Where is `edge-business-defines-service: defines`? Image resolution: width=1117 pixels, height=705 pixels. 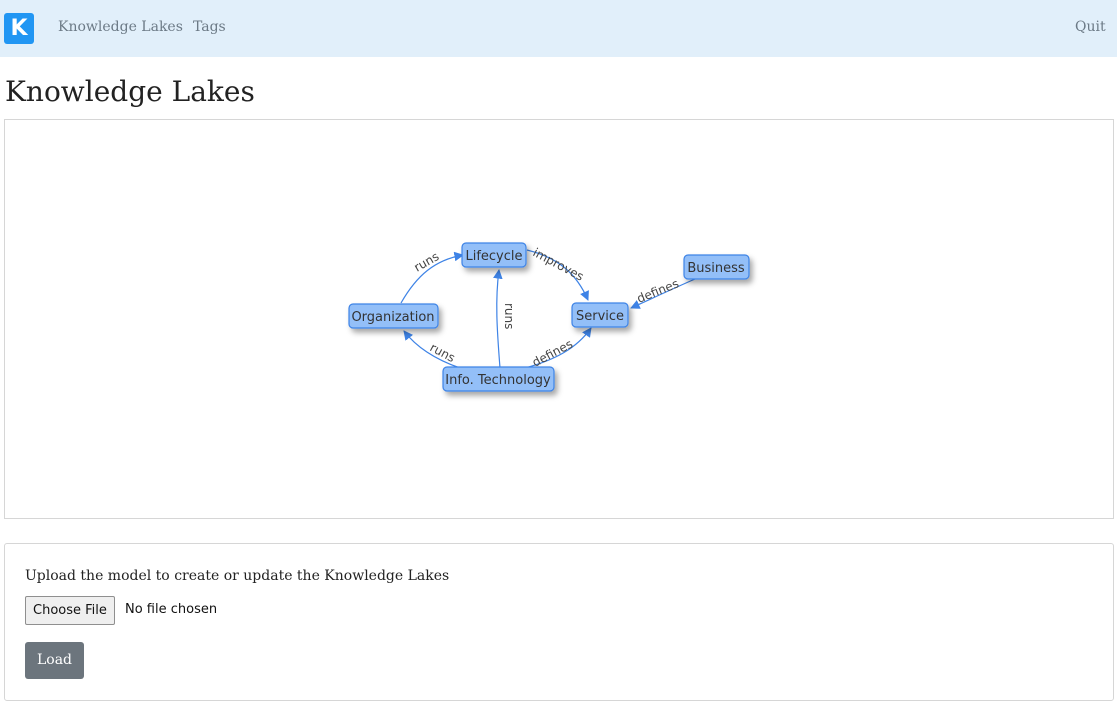
edge-business-defines-service: defines is located at coordinates (663, 292).